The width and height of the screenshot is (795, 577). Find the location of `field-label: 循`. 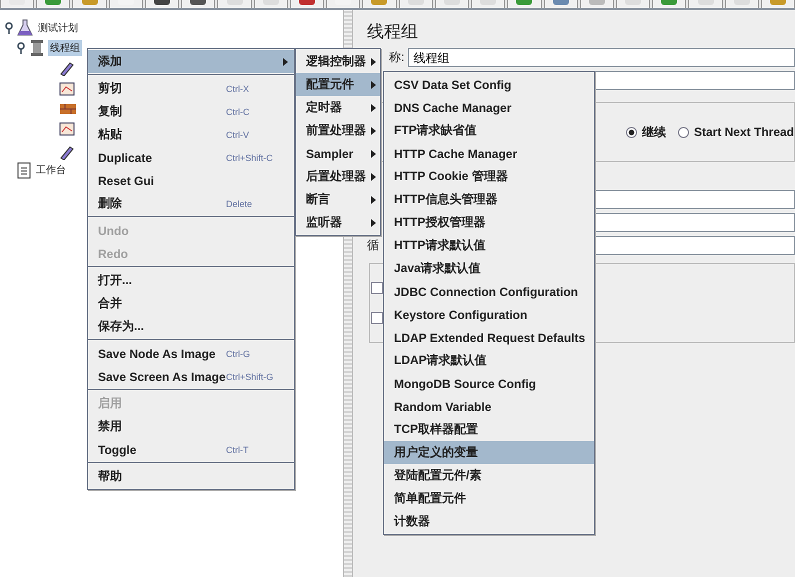

field-label: 循 is located at coordinates (373, 245).